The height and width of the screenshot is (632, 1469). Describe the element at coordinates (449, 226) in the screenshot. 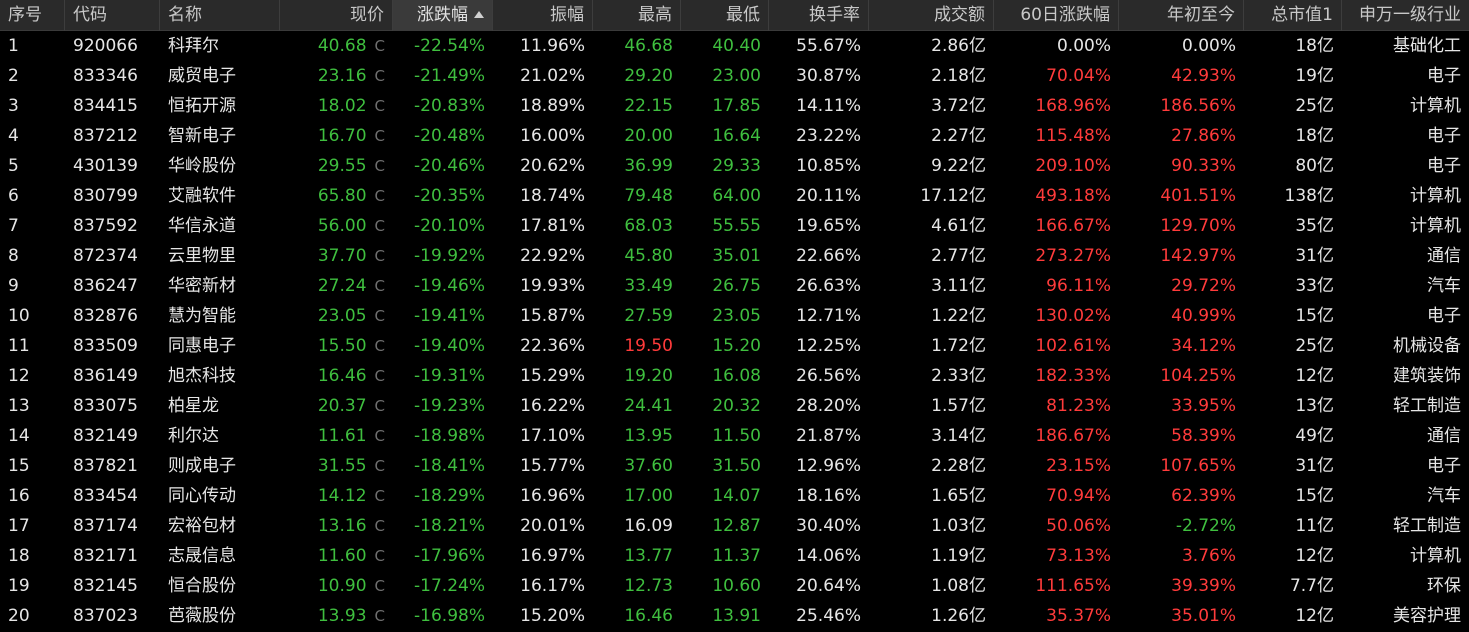

I see `change-pct: -20.10%` at that location.